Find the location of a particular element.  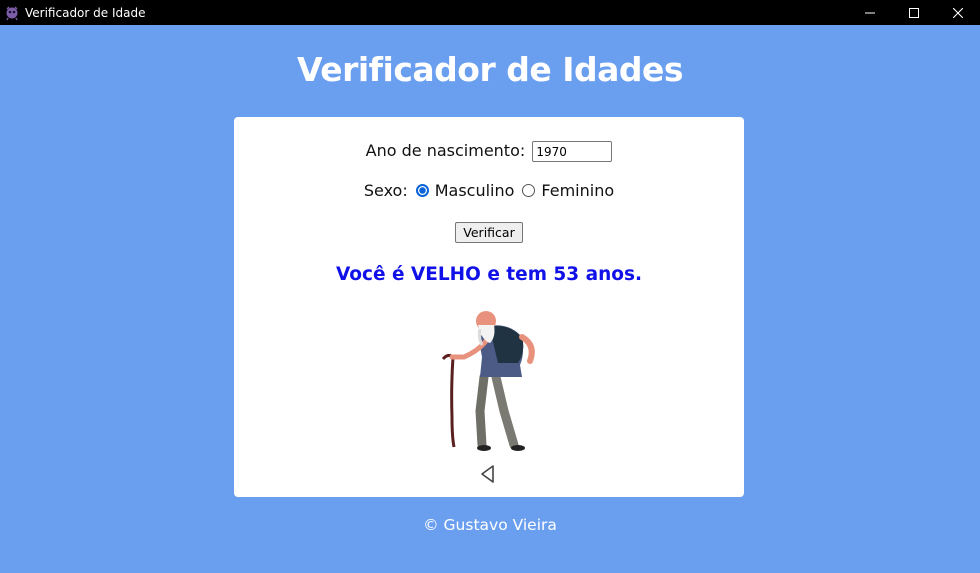

maximize-icon is located at coordinates (914, 12).